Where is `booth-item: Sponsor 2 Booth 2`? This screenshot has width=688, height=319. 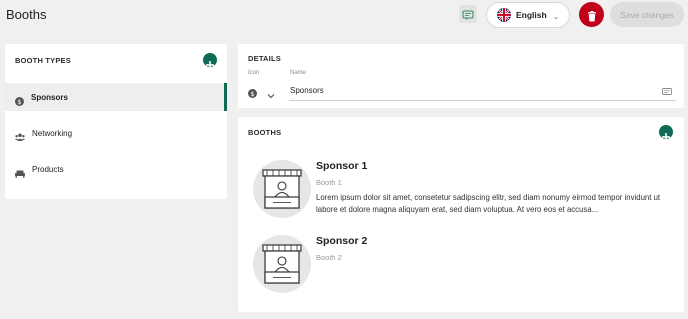 booth-item: Sponsor 2 Booth 2 is located at coordinates (465, 266).